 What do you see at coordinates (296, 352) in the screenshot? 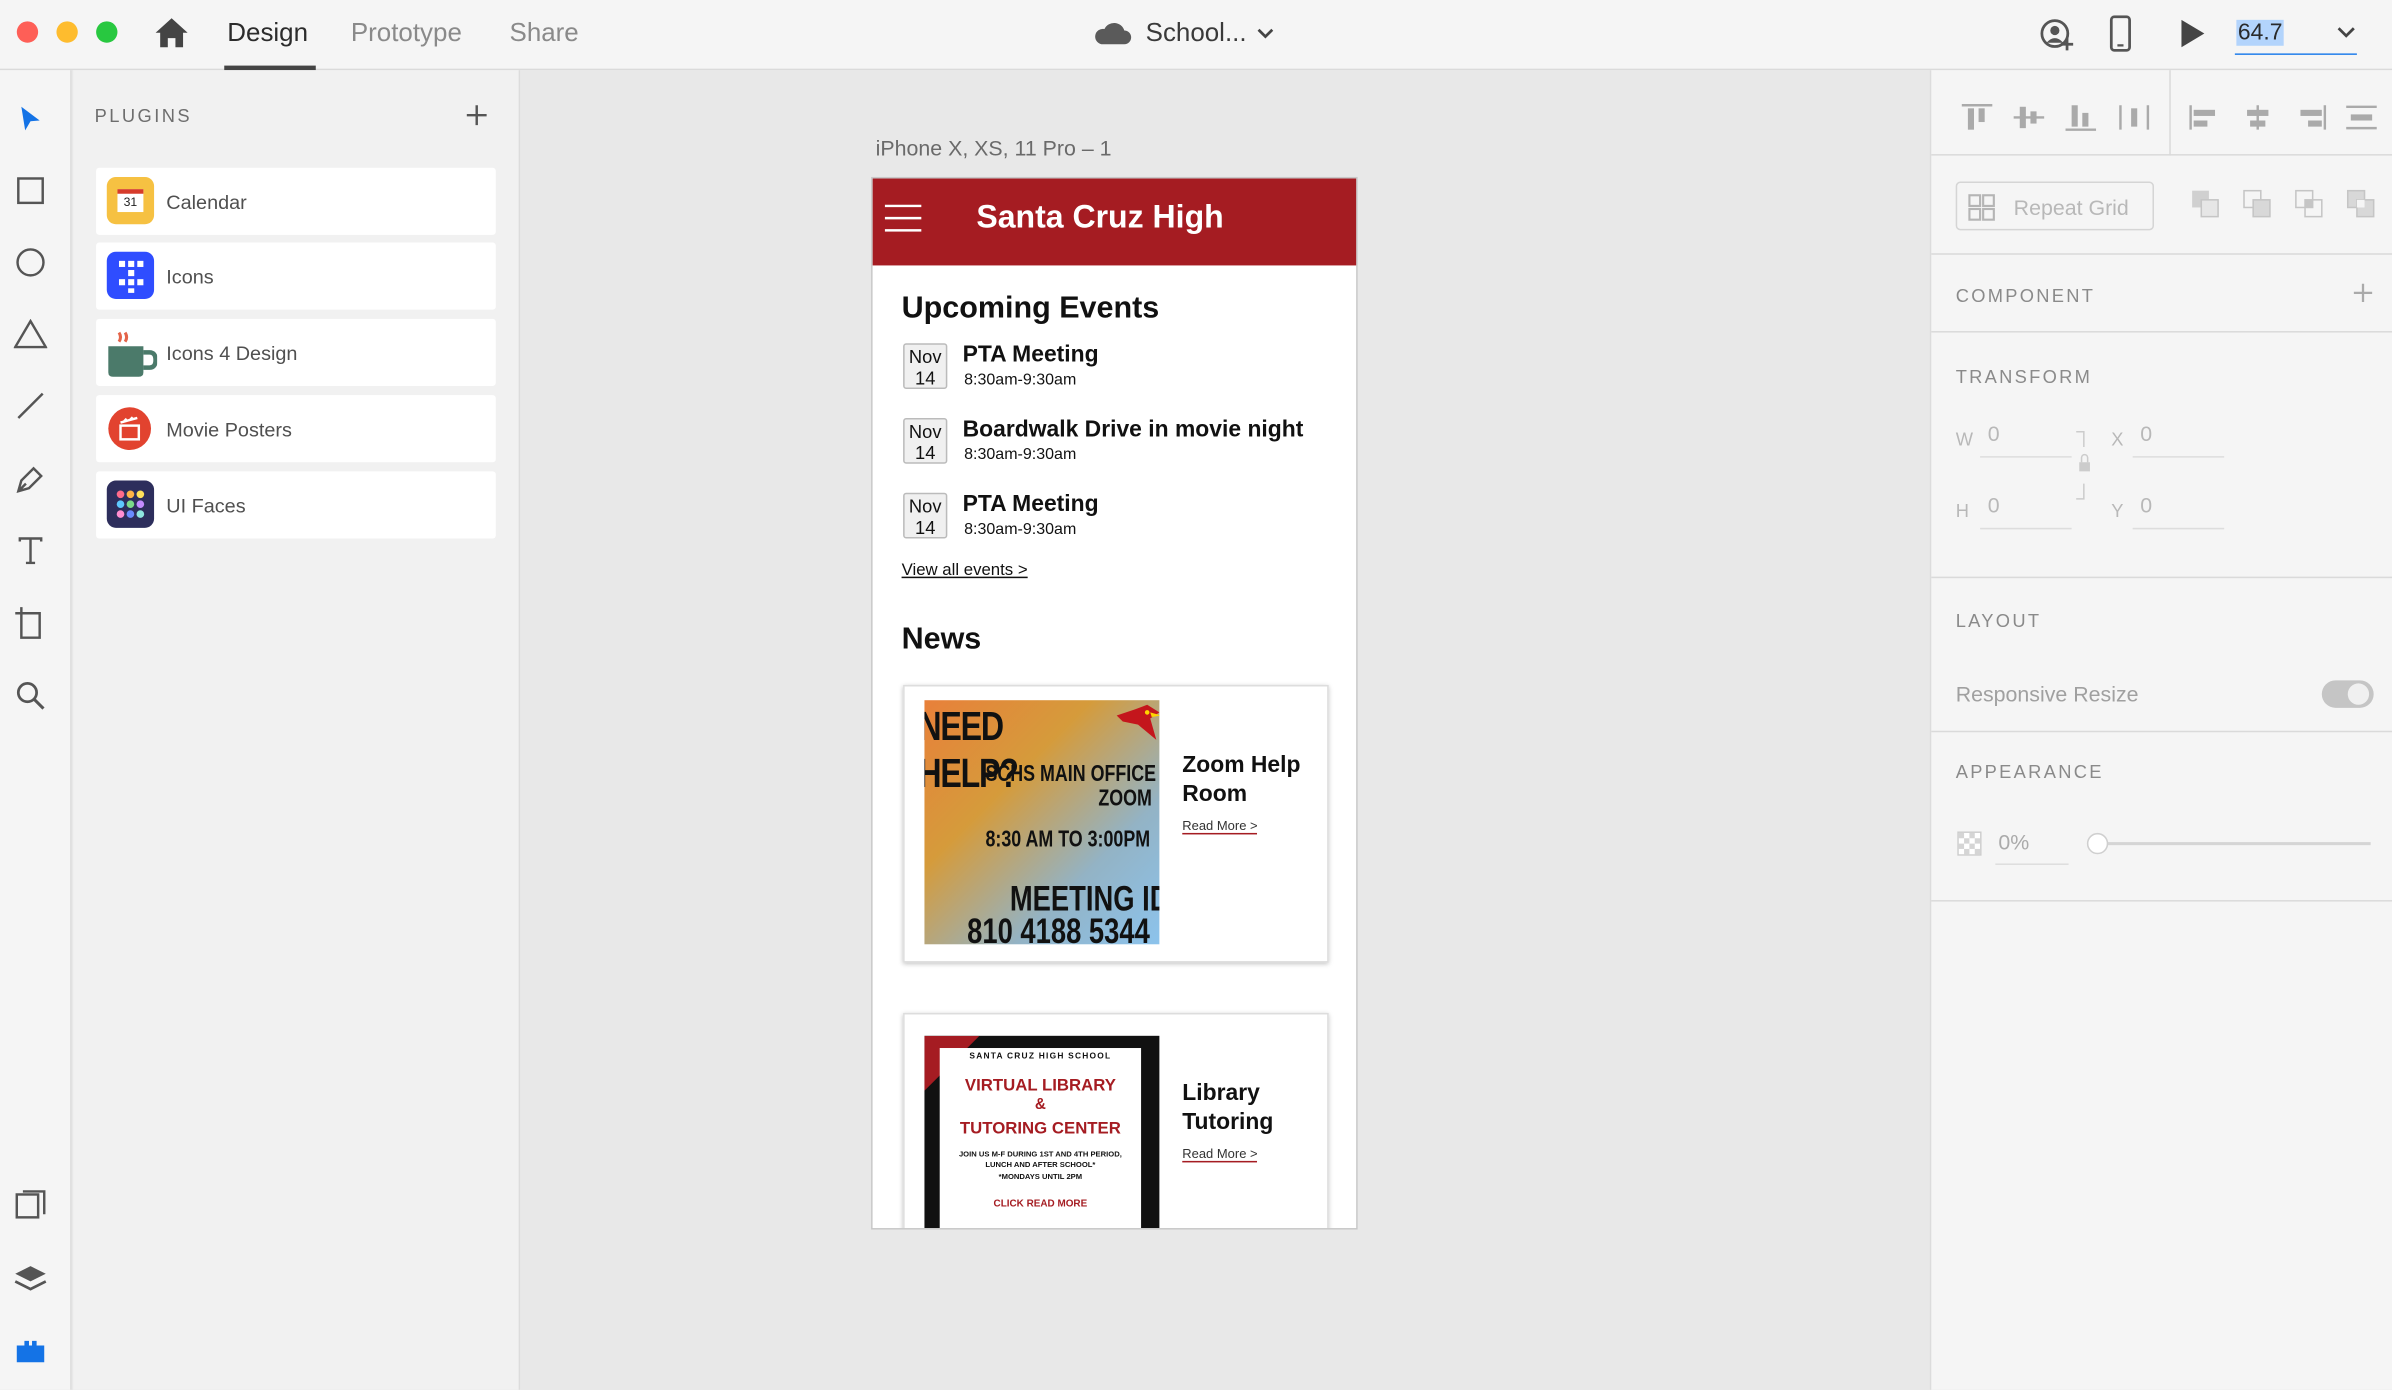
I see `plugin-item-icons-4-design: Icons 4 Design` at bounding box center [296, 352].